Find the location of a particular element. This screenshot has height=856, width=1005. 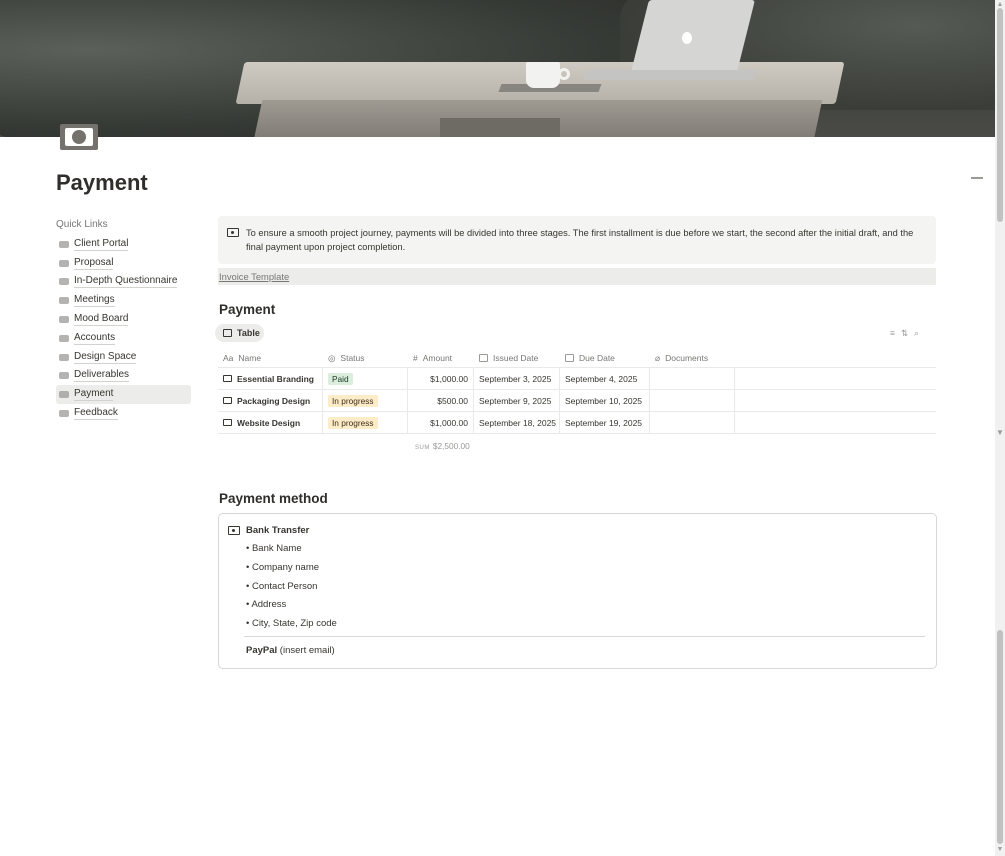

amount-sum: SUM $2,500.00 is located at coordinates (442, 446).